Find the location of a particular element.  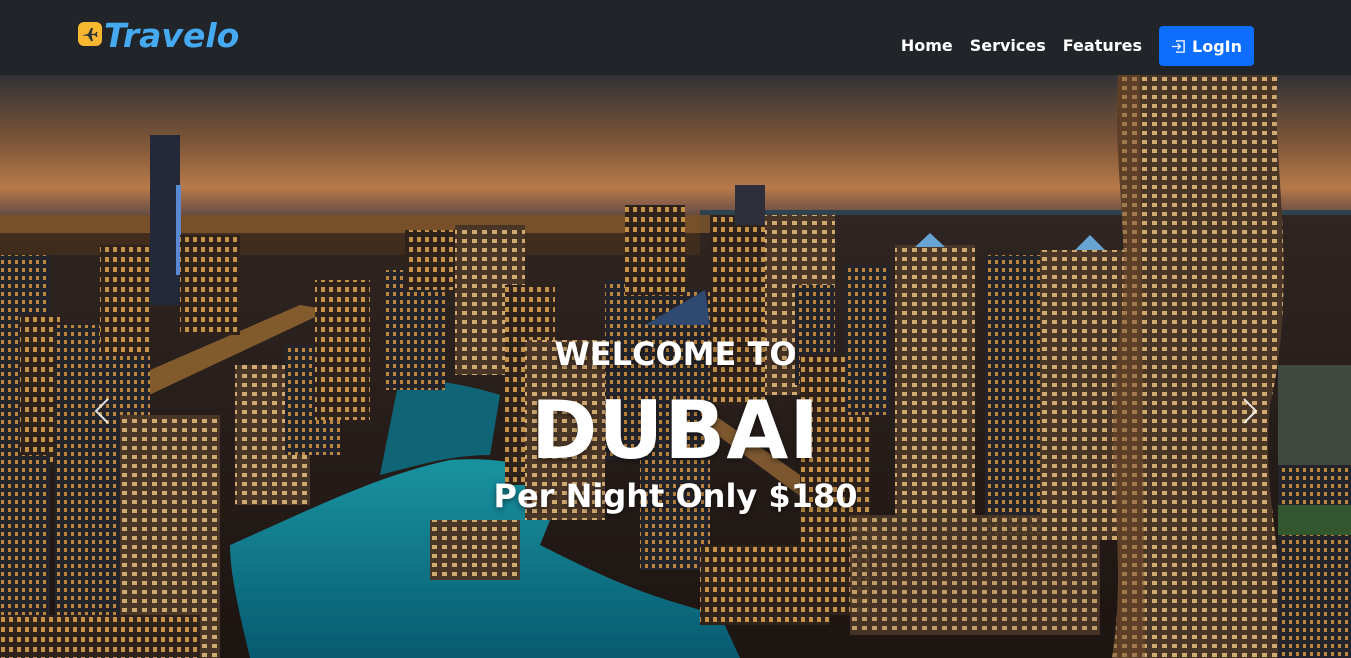

chevron-right-icon is located at coordinates (1250, 411).